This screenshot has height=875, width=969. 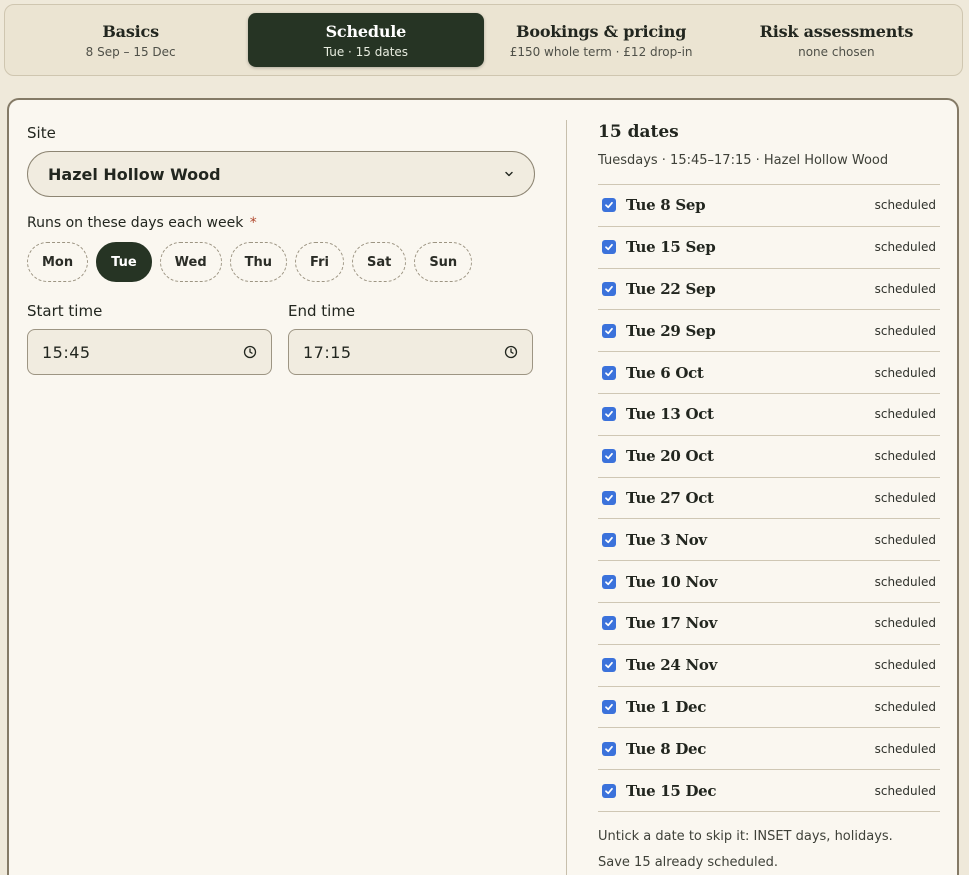 I want to click on weekday-picker: Mon Tue Wed Thu Fri Sat Sun, so click(x=250, y=262).